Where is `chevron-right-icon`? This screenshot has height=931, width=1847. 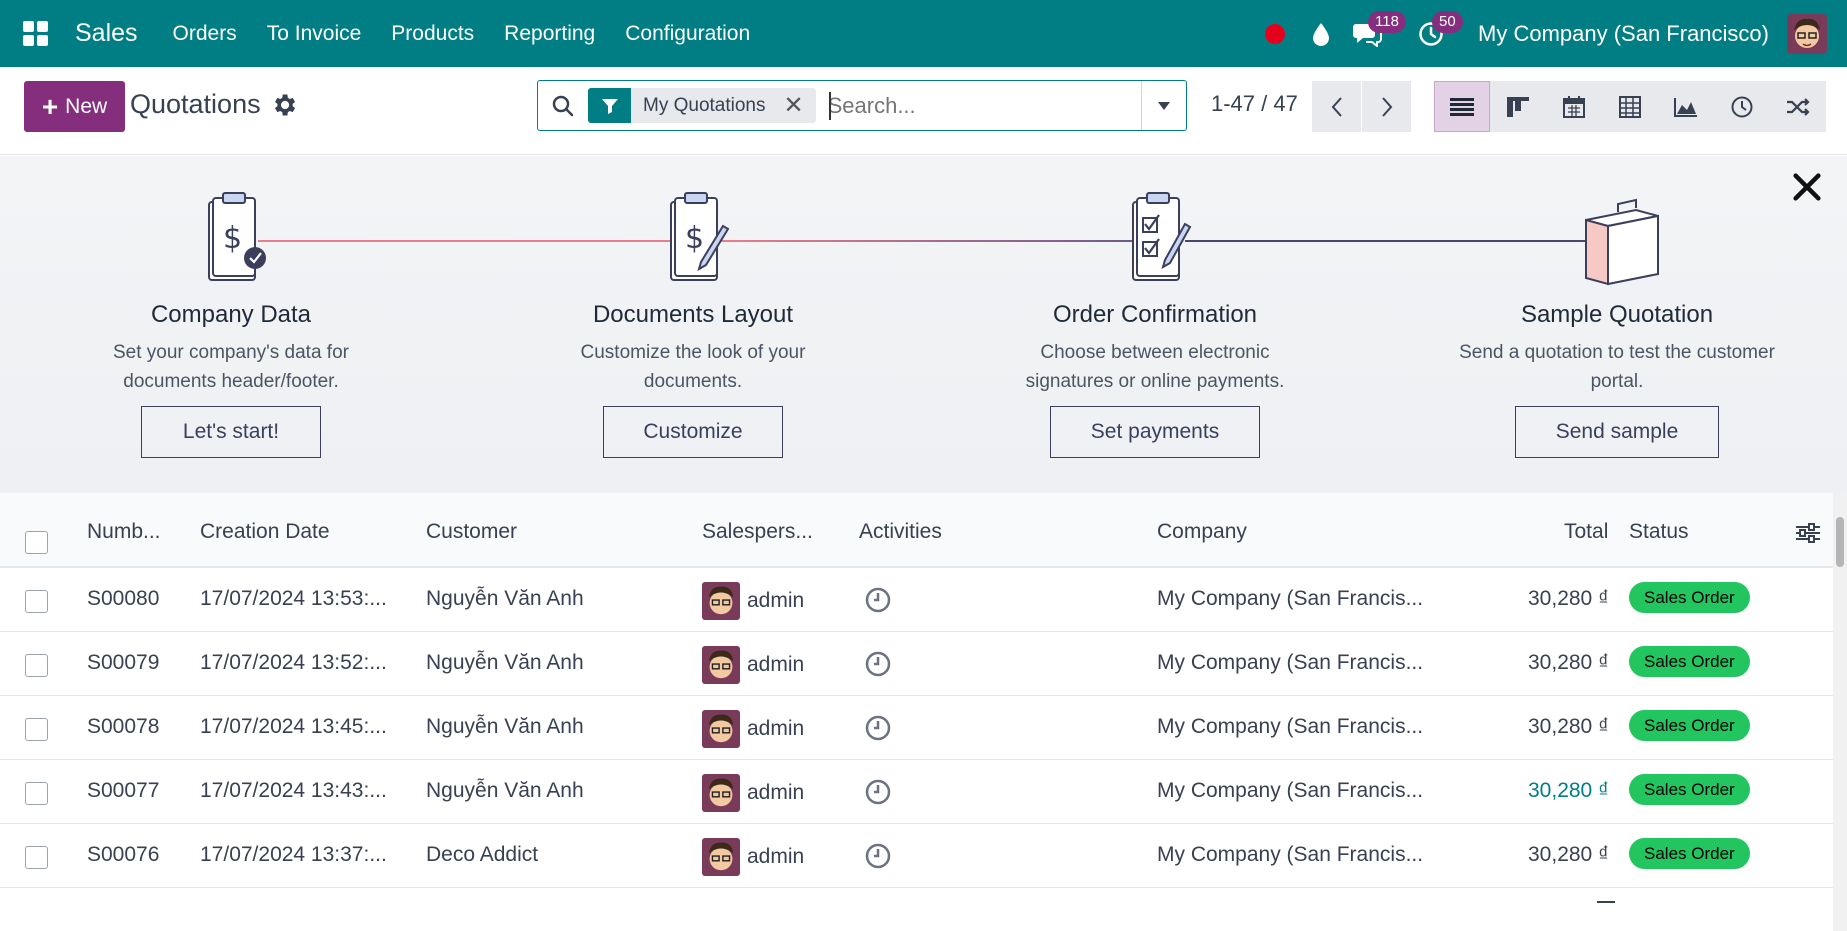
chevron-right-icon is located at coordinates (1386, 106).